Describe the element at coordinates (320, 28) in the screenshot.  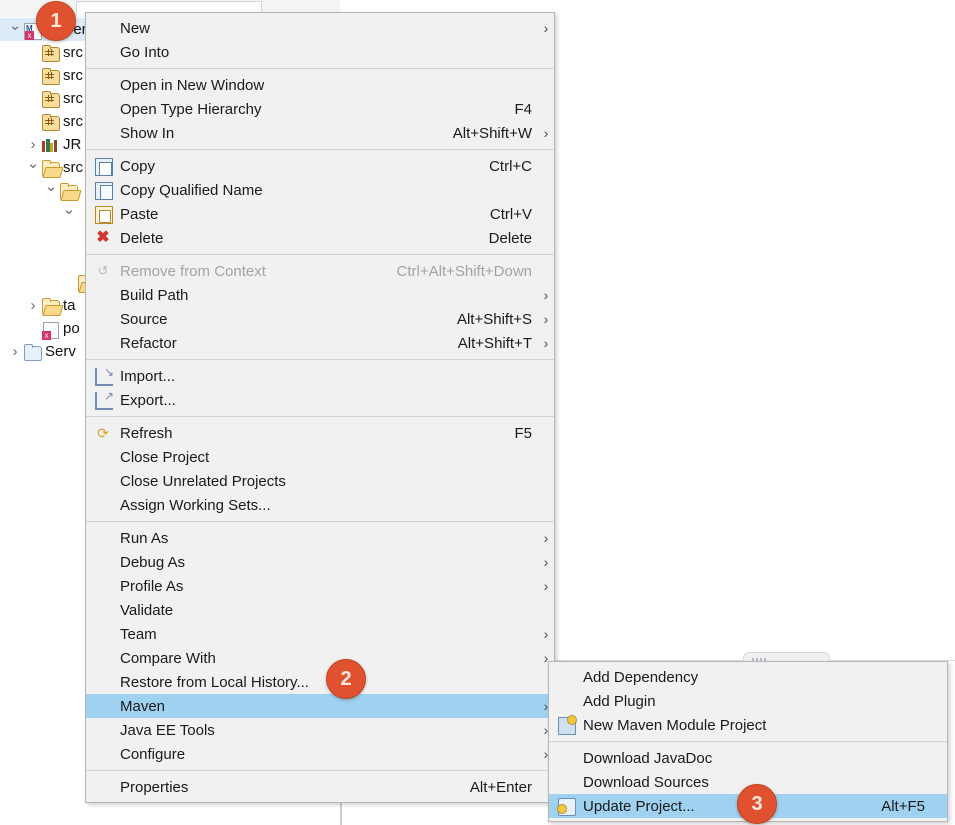
I see `menu-item-new: New ›` at that location.